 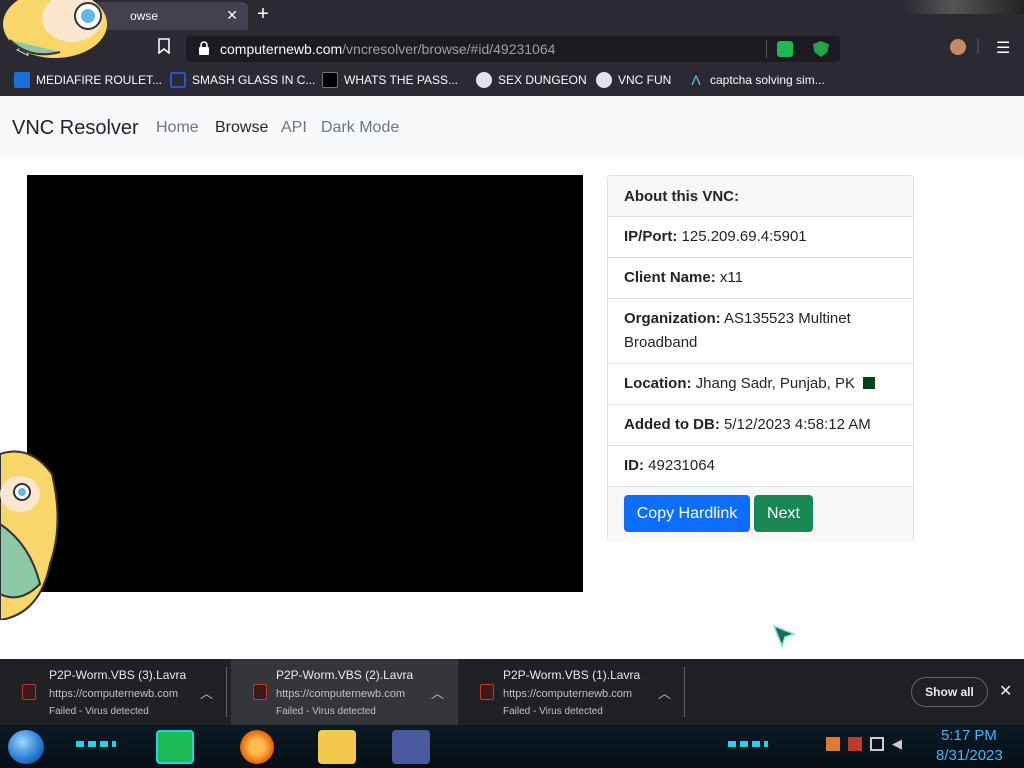 I want to click on firefox-taskbar-icon, so click(x=257, y=747).